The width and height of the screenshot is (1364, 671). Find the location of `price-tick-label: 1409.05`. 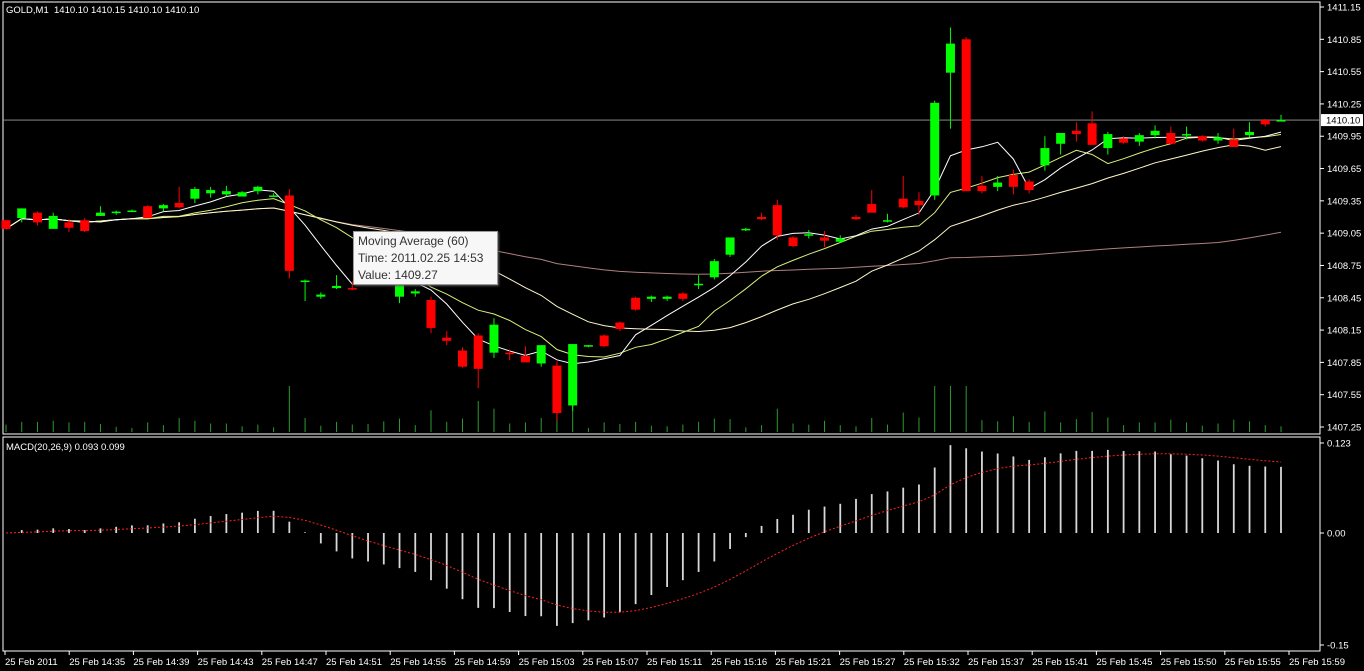

price-tick-label: 1409.05 is located at coordinates (1344, 234).